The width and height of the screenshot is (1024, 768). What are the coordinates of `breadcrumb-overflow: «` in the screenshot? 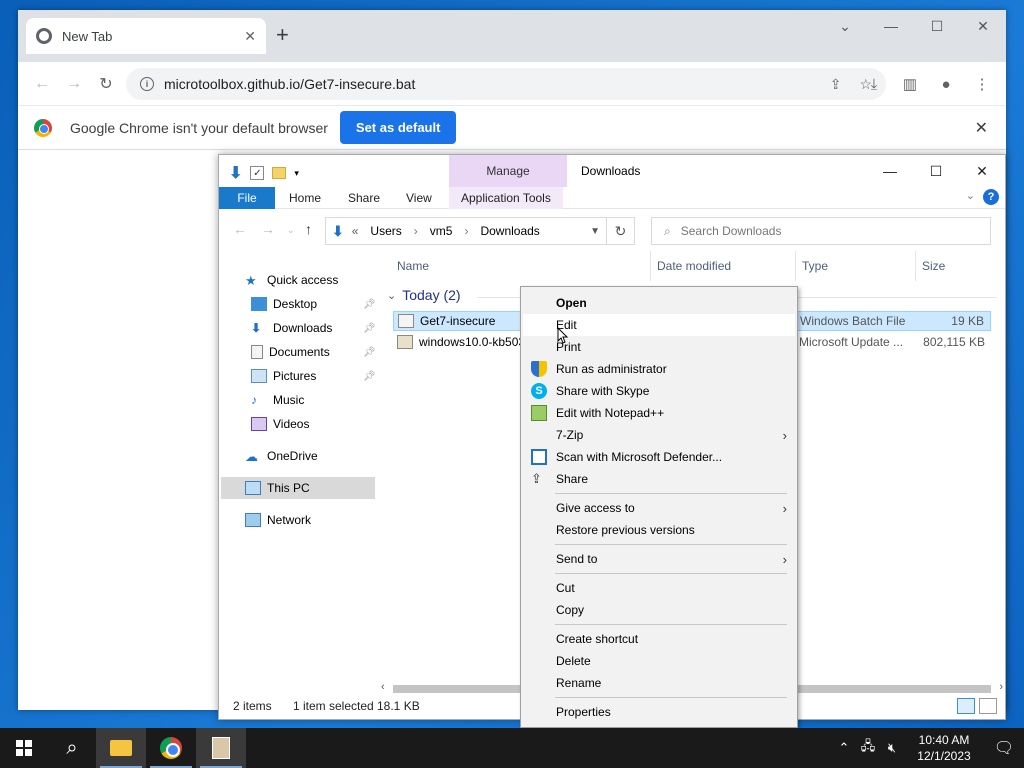 It's located at (355, 231).